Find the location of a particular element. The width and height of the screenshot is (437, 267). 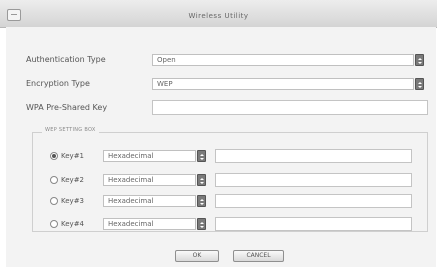

key1-format-dropdown-icon is located at coordinates (201, 156).